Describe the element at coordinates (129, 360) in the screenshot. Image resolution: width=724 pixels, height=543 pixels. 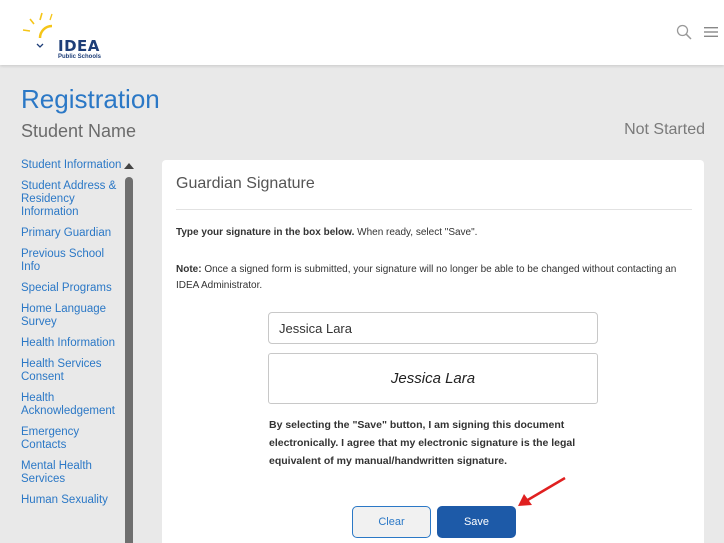
I see `scrollbar-thumb` at that location.